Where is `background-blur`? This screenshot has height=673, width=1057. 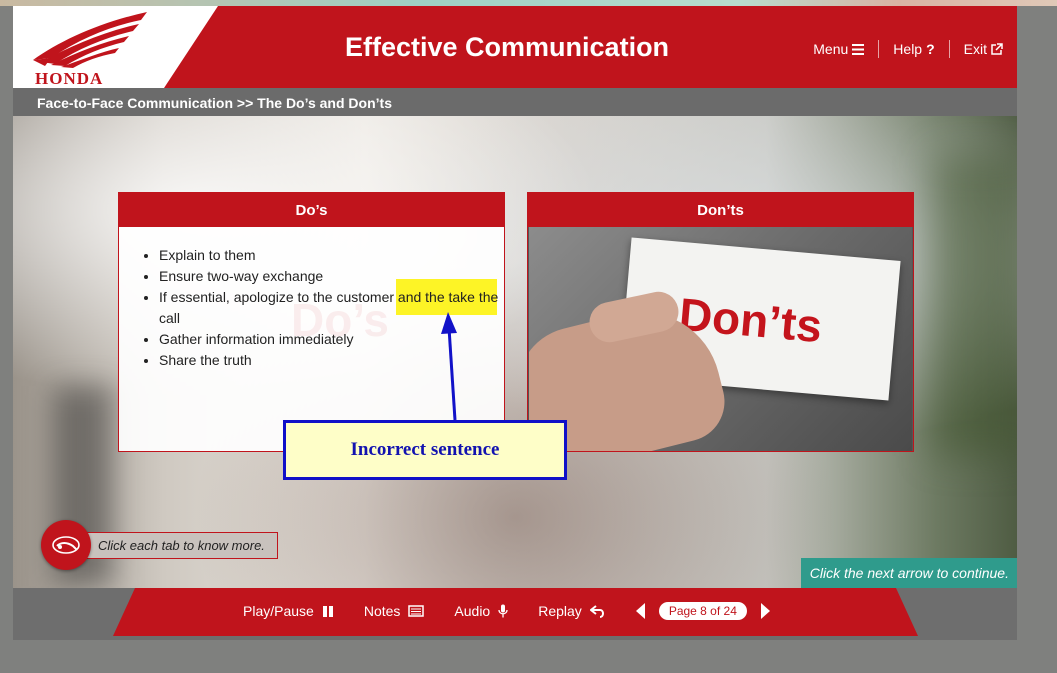
background-blur is located at coordinates (975, 306).